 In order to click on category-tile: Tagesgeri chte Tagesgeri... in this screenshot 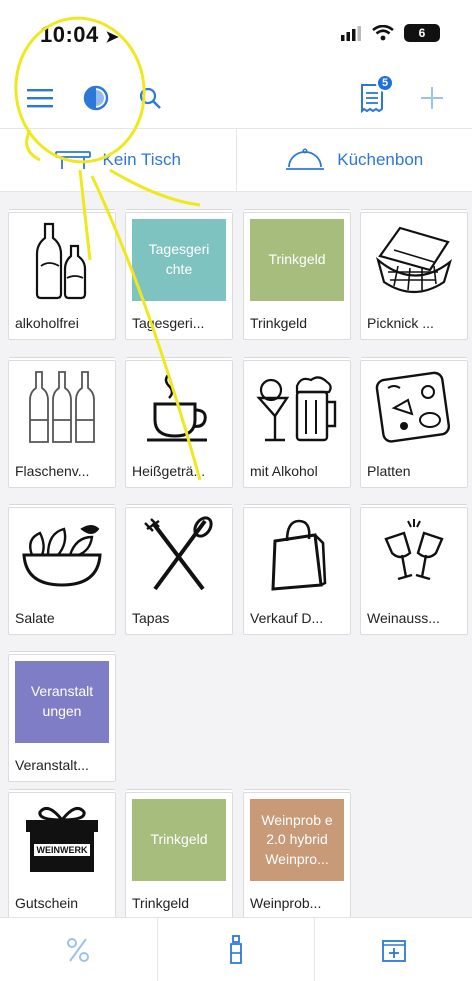, I will do `click(179, 276)`.